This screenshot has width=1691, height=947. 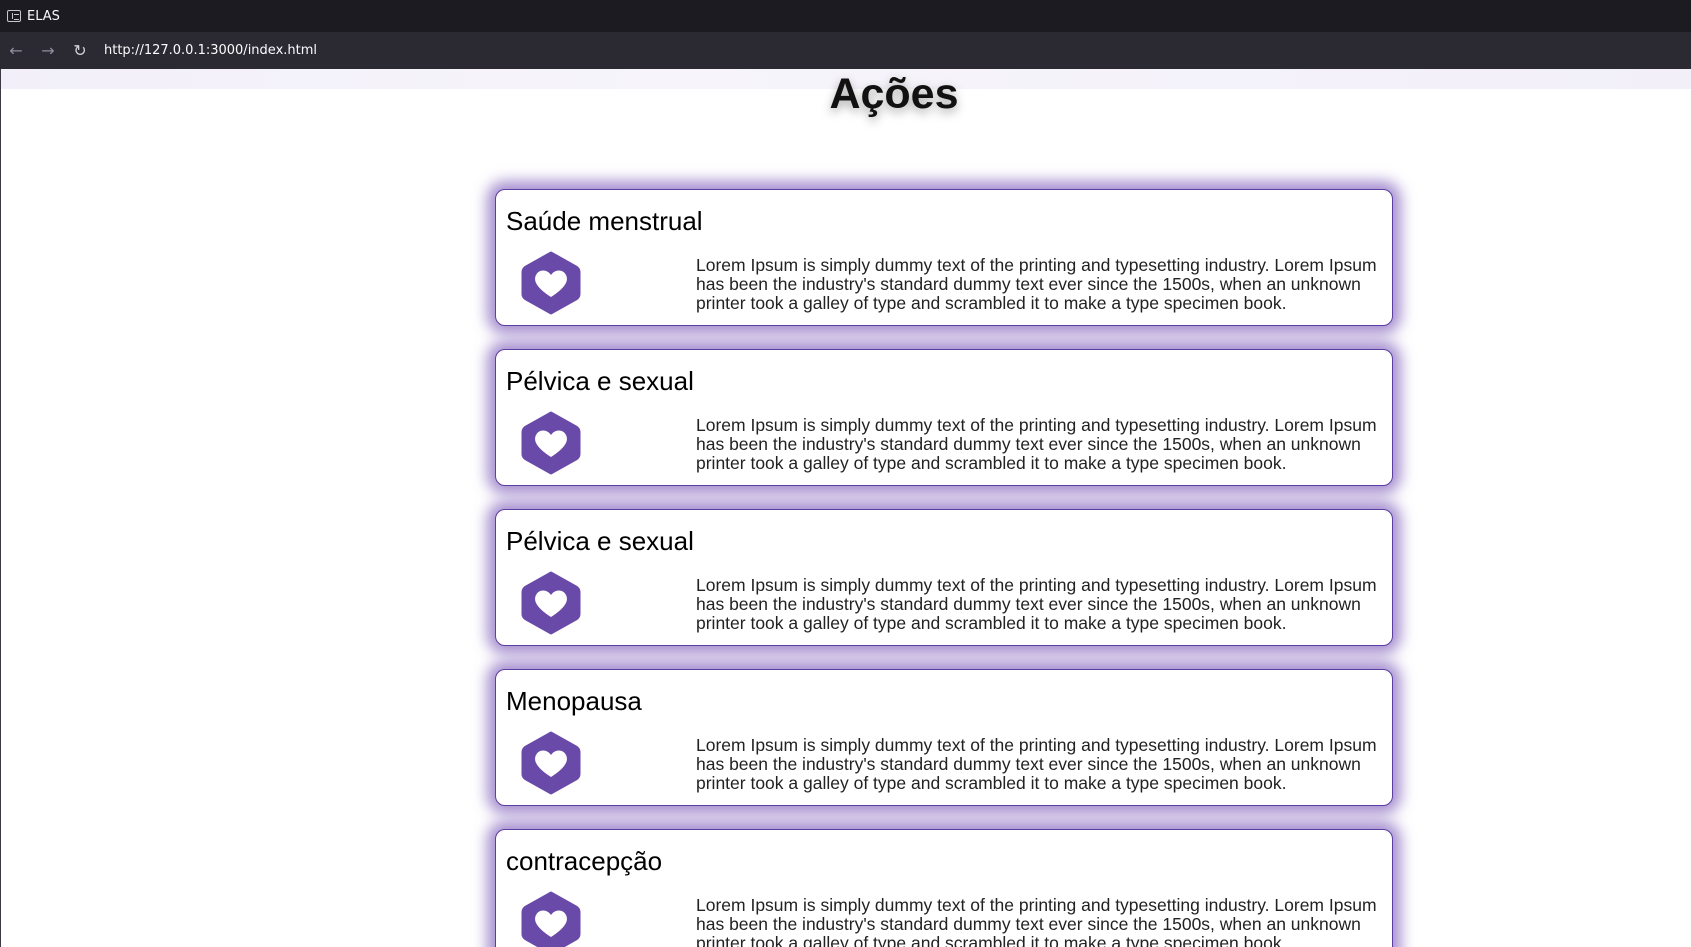 I want to click on forward-icon: →, so click(x=48, y=50).